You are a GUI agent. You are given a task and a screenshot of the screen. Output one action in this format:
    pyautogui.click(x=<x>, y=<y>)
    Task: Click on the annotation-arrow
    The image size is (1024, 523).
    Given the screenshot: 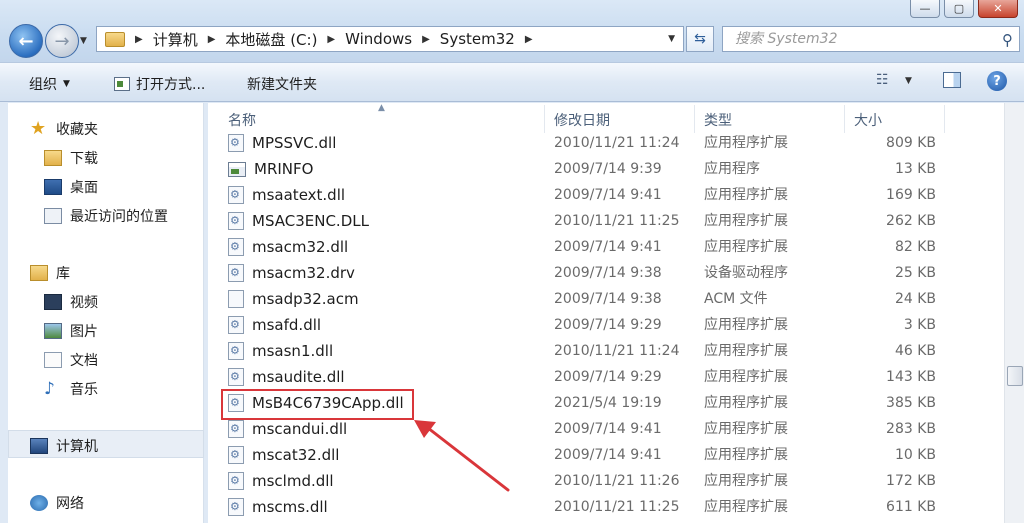 What is the action you would take?
    pyautogui.click(x=462, y=456)
    